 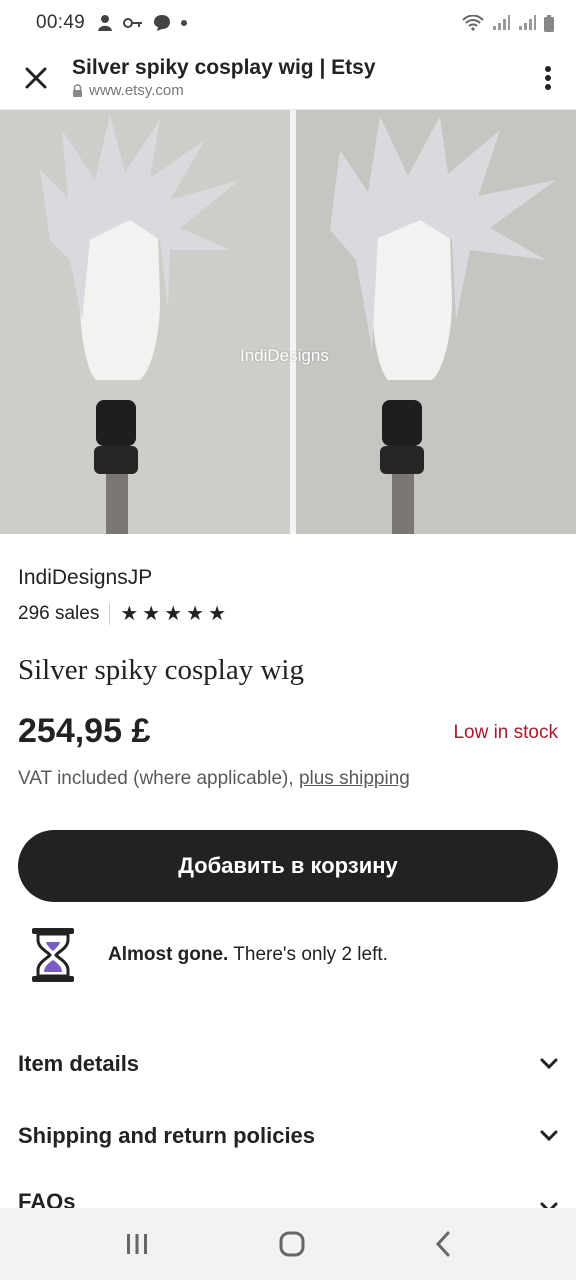 I want to click on section-label: FAQs, so click(x=47, y=1198).